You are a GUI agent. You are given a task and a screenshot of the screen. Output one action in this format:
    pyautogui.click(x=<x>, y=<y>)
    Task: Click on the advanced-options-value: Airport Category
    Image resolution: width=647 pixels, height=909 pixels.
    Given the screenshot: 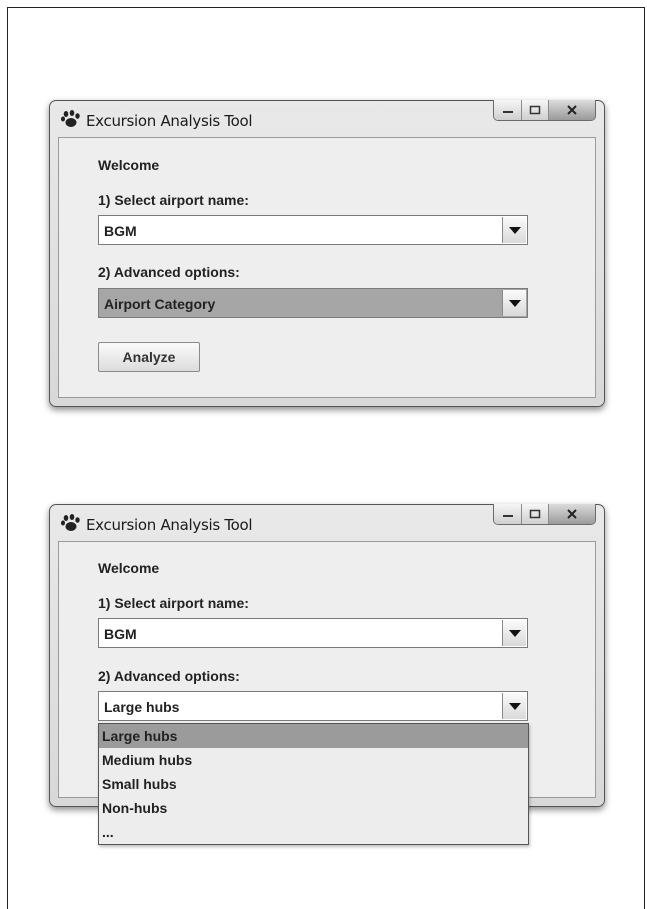 What is the action you would take?
    pyautogui.click(x=160, y=304)
    